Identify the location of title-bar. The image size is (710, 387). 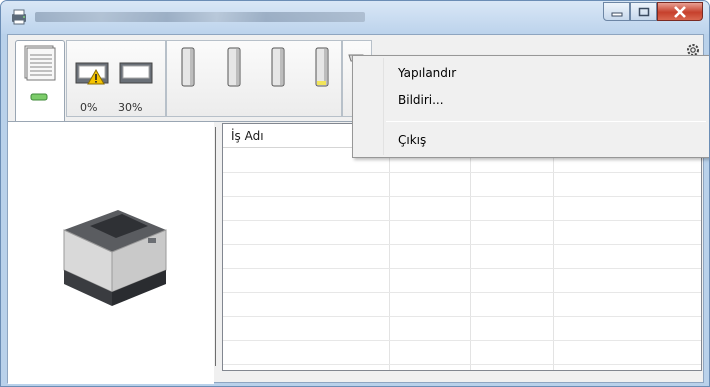
(355, 17).